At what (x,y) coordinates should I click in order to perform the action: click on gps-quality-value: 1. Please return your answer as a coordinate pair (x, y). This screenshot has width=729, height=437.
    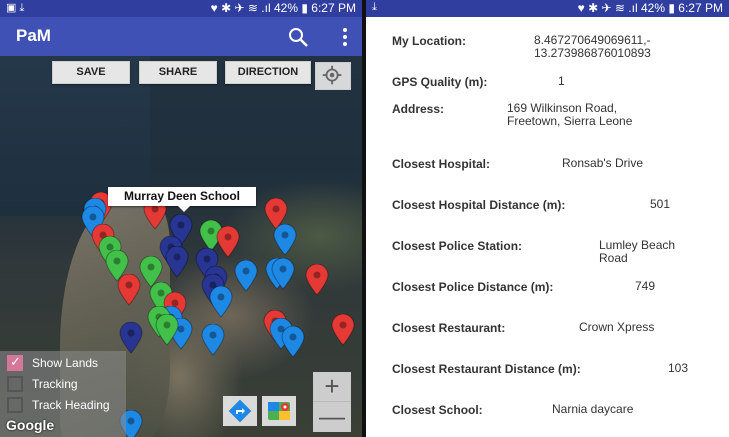
    Looking at the image, I should click on (561, 81).